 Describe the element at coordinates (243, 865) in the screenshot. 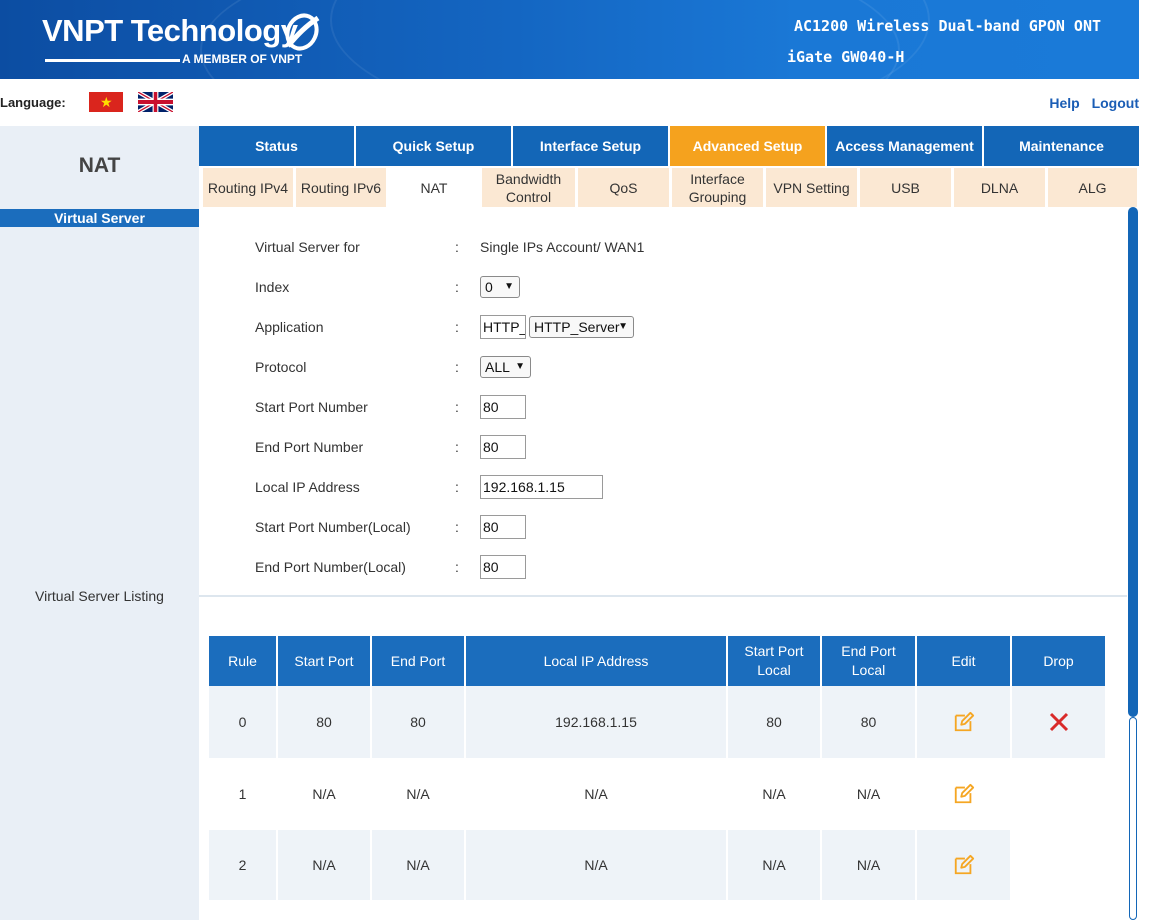

I see `cell-rule: 2` at that location.